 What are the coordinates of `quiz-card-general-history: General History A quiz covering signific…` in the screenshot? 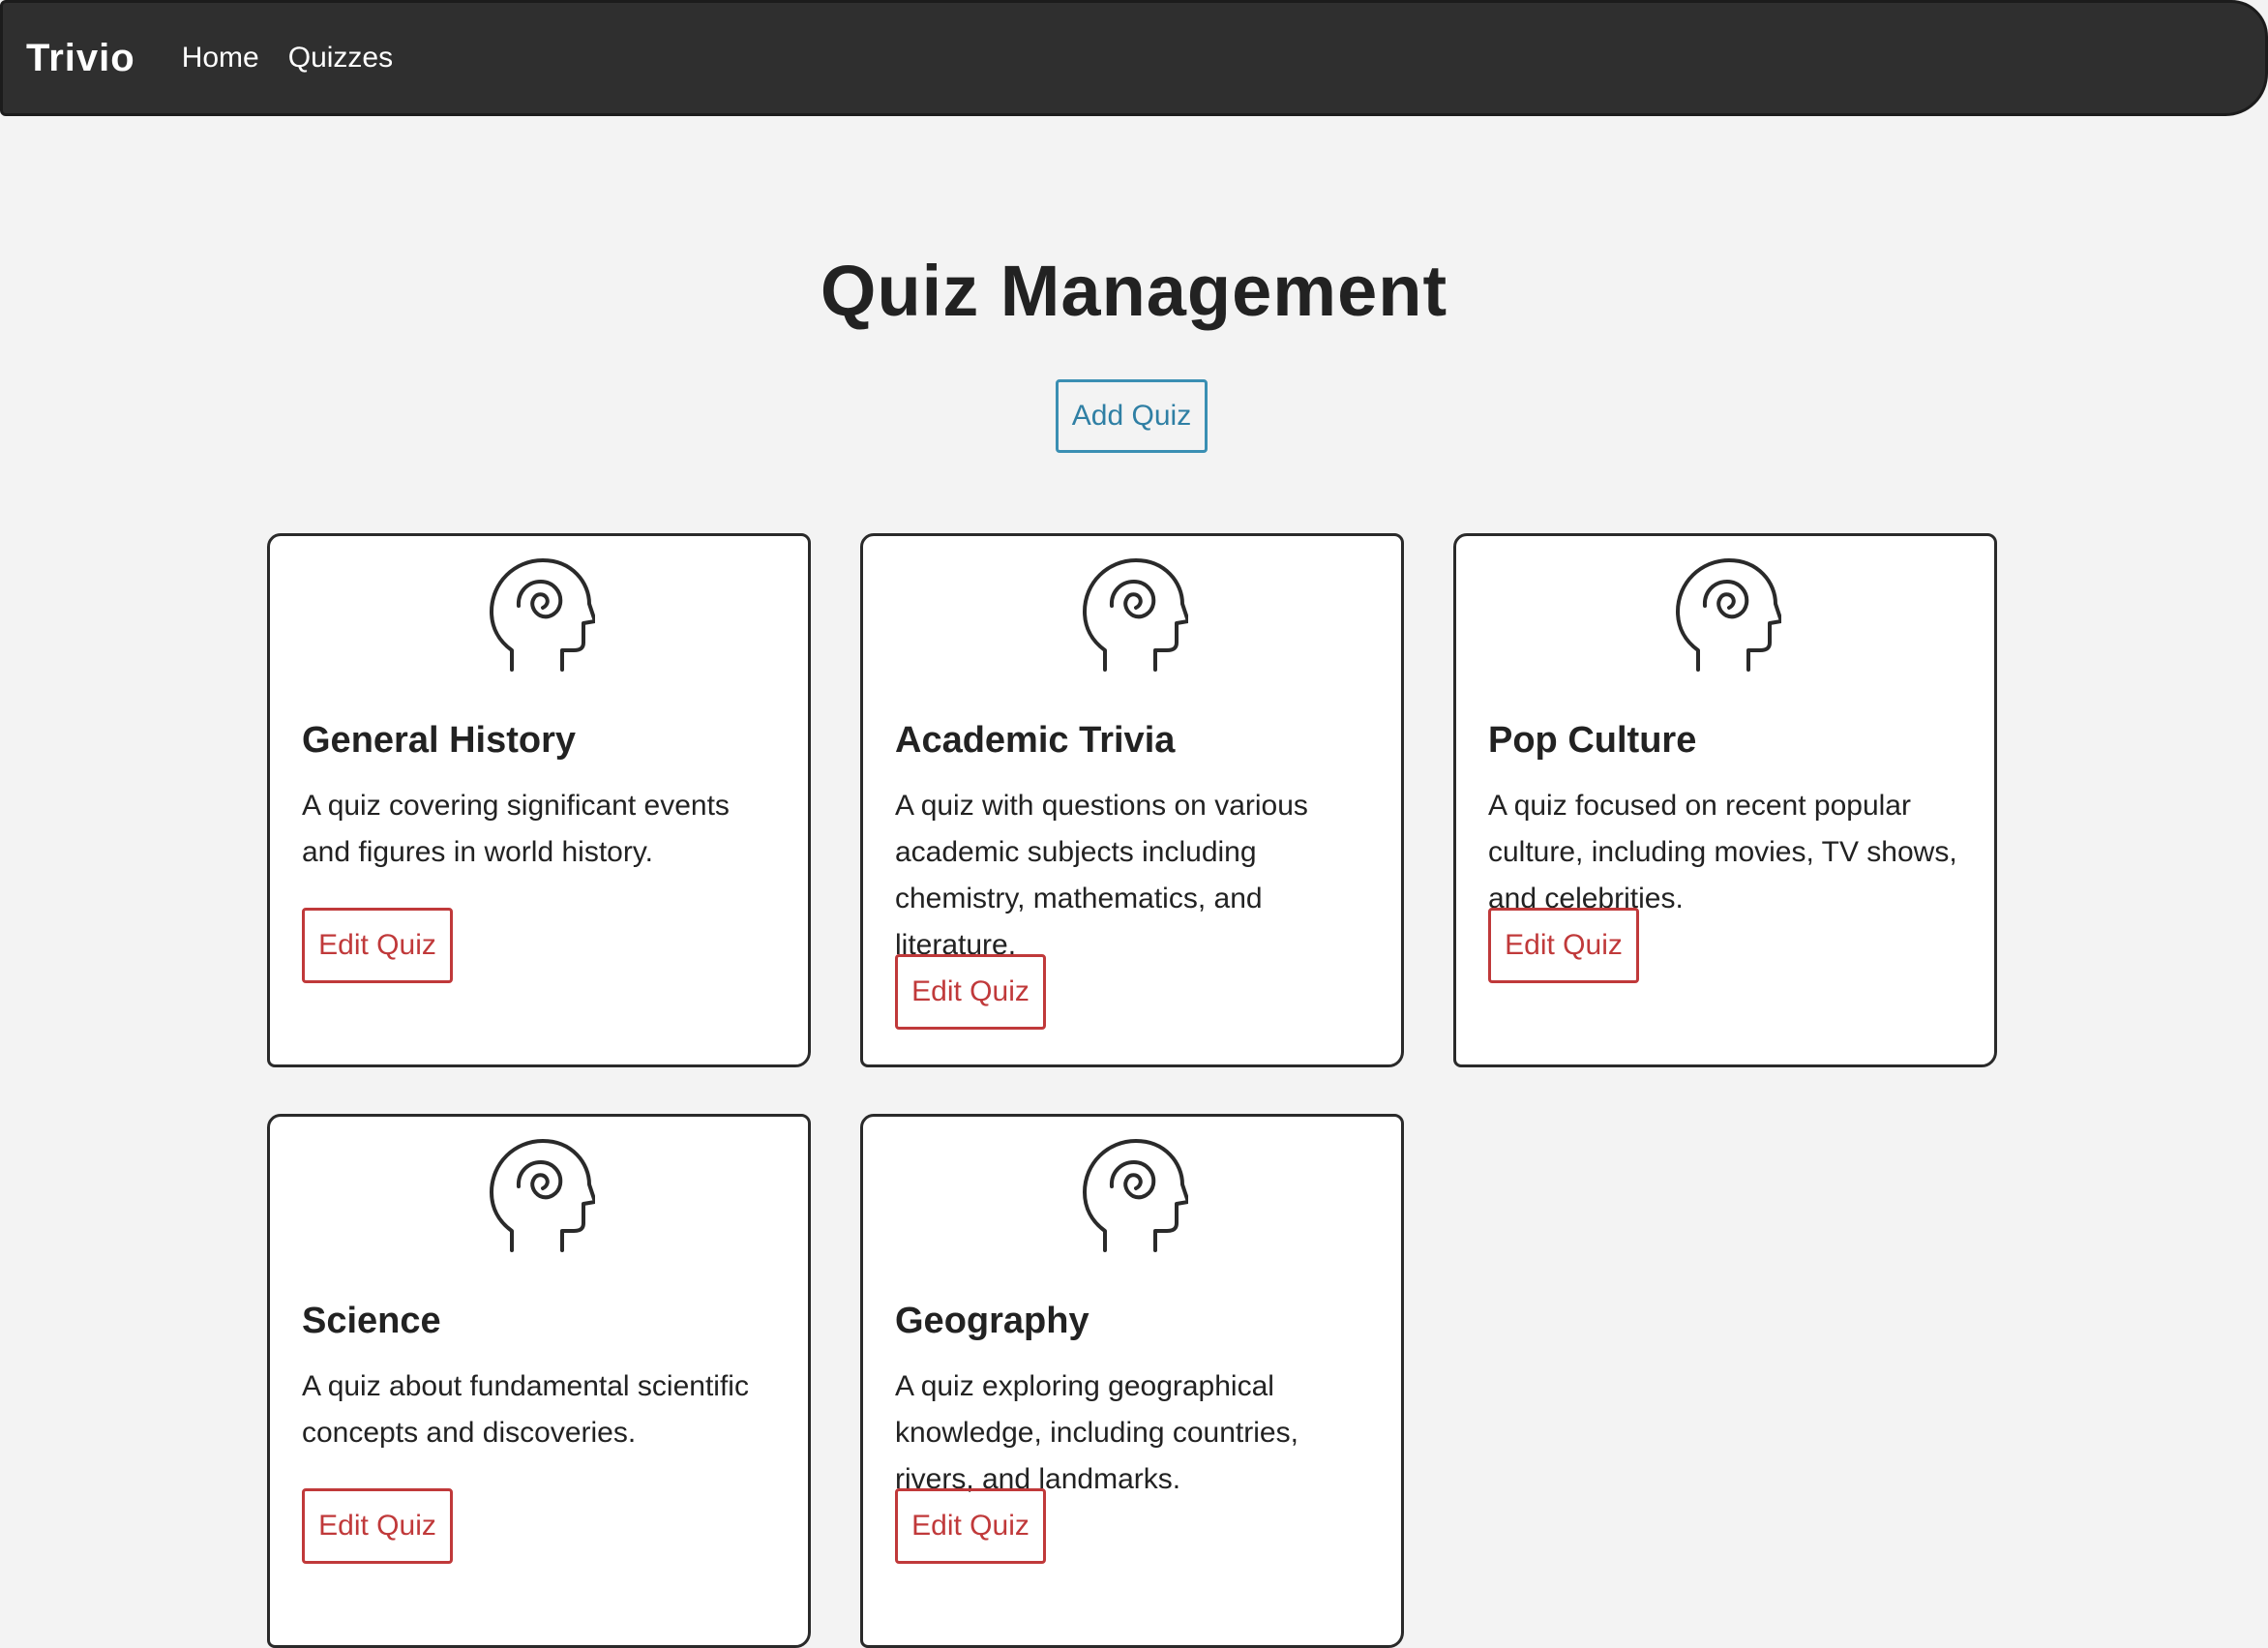 It's located at (539, 800).